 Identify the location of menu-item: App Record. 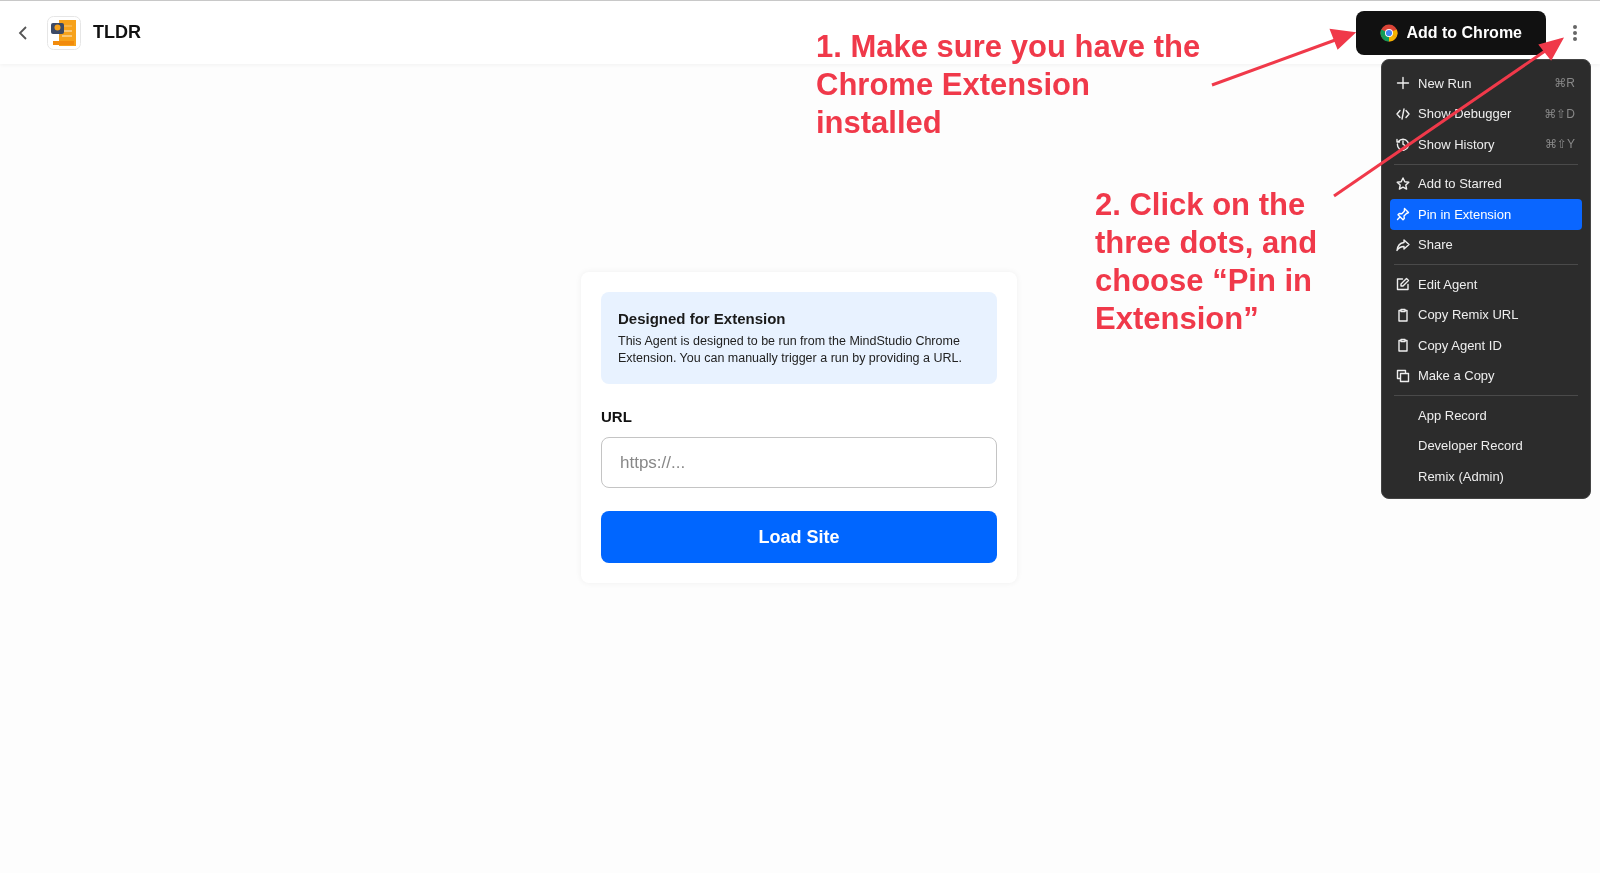
(1486, 415).